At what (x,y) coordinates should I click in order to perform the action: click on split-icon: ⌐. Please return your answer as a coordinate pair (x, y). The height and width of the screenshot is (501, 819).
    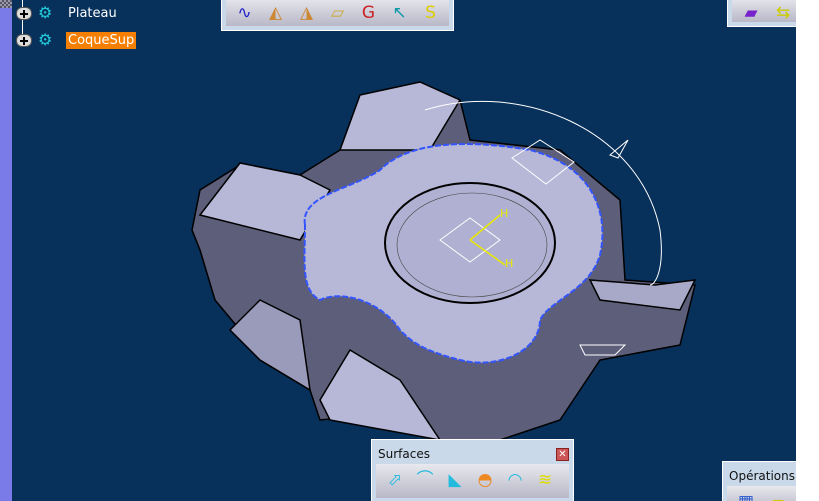
    Looking at the image, I should click on (778, 495).